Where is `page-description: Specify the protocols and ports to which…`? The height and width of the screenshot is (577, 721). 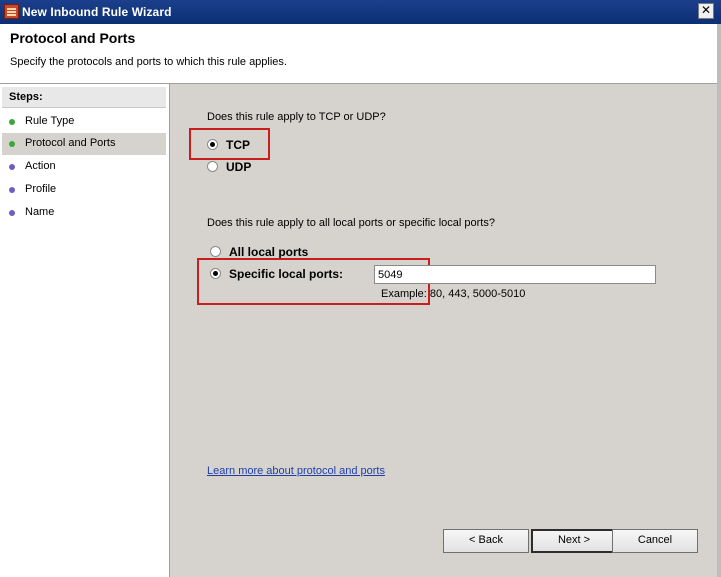
page-description: Specify the protocols and ports to which… is located at coordinates (148, 62).